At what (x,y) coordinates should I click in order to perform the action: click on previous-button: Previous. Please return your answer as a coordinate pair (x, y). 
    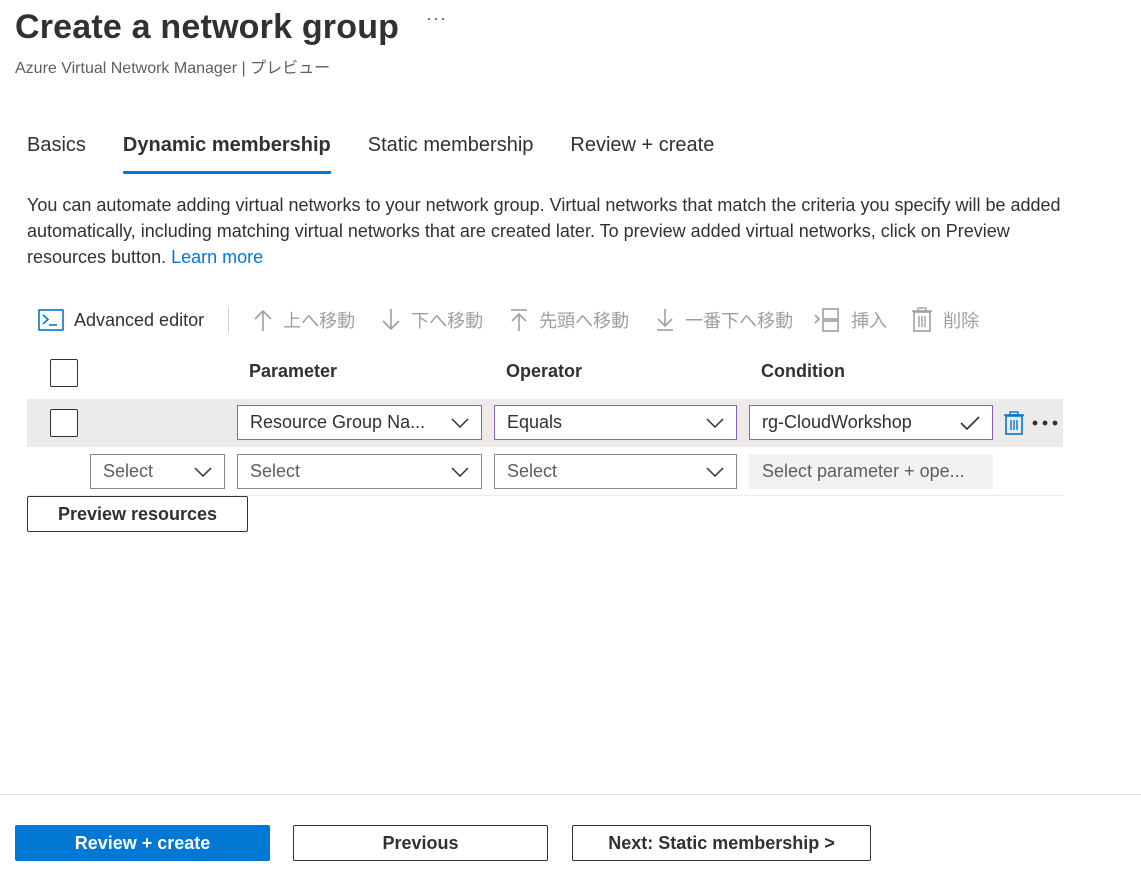
    Looking at the image, I should click on (420, 843).